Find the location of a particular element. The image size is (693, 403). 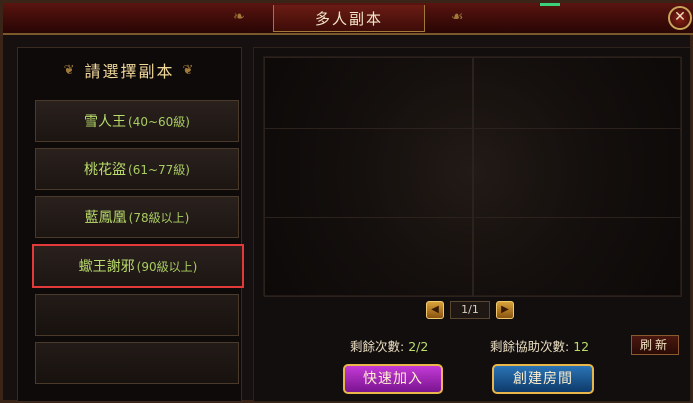

instance-list-header: ❦ 請選擇副本 ❦ is located at coordinates (129, 70).